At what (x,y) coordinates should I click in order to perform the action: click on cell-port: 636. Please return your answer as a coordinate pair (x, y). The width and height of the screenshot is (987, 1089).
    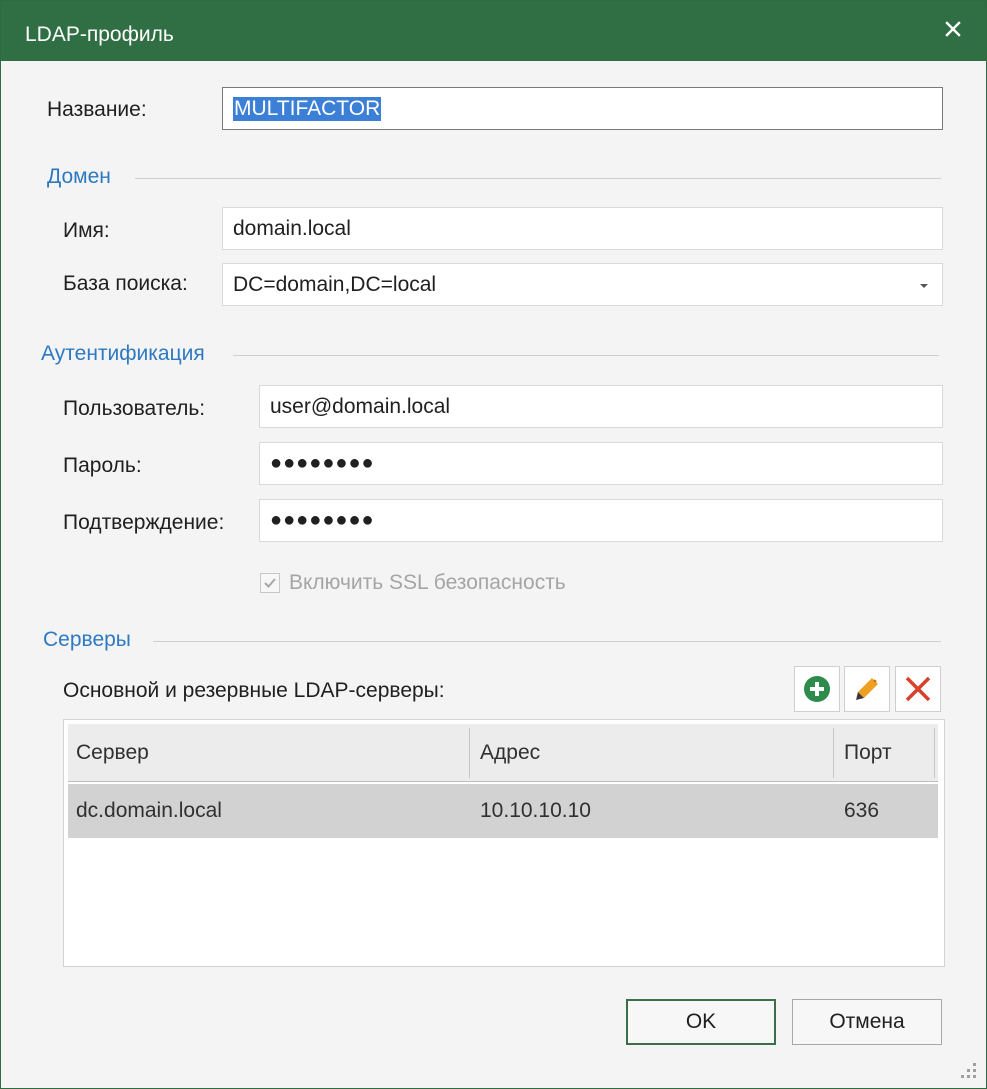
    Looking at the image, I should click on (862, 810).